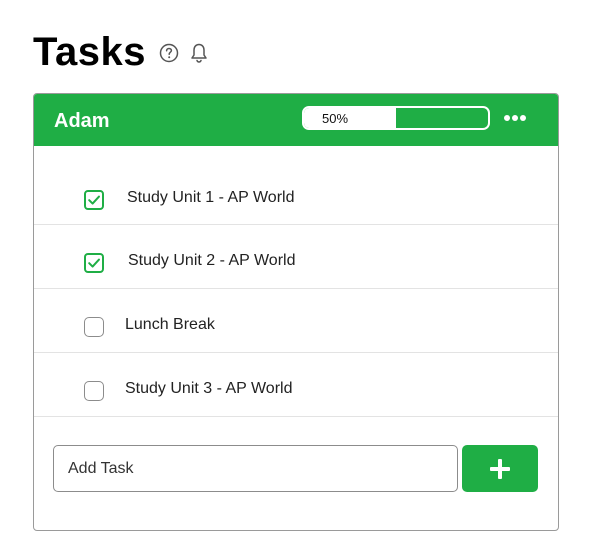 The width and height of the screenshot is (595, 559). I want to click on task-label: Study Unit 2 - AP World, so click(212, 260).